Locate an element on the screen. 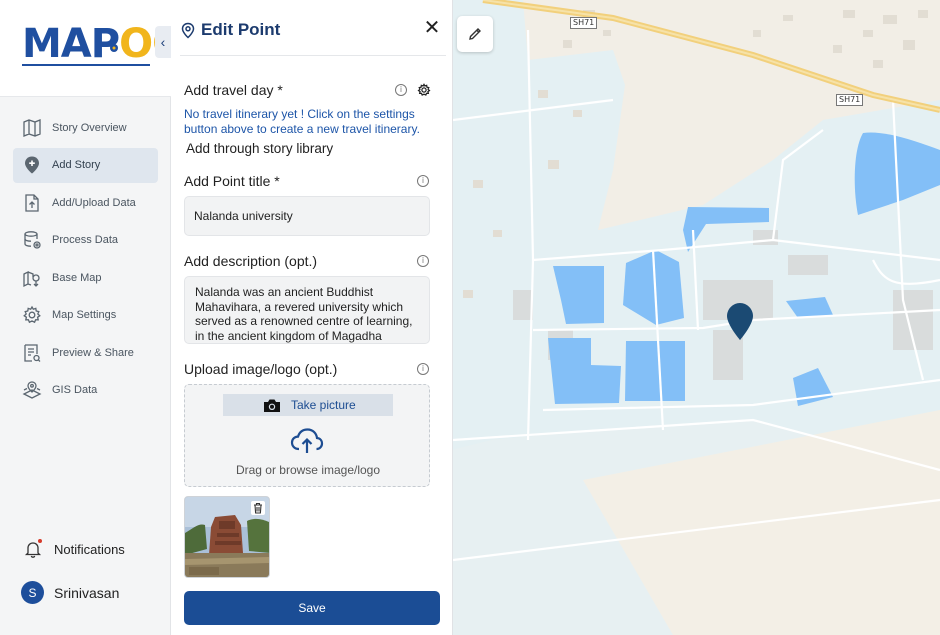 This screenshot has height=635, width=940. point-title-input: Nalanda university is located at coordinates (307, 216).